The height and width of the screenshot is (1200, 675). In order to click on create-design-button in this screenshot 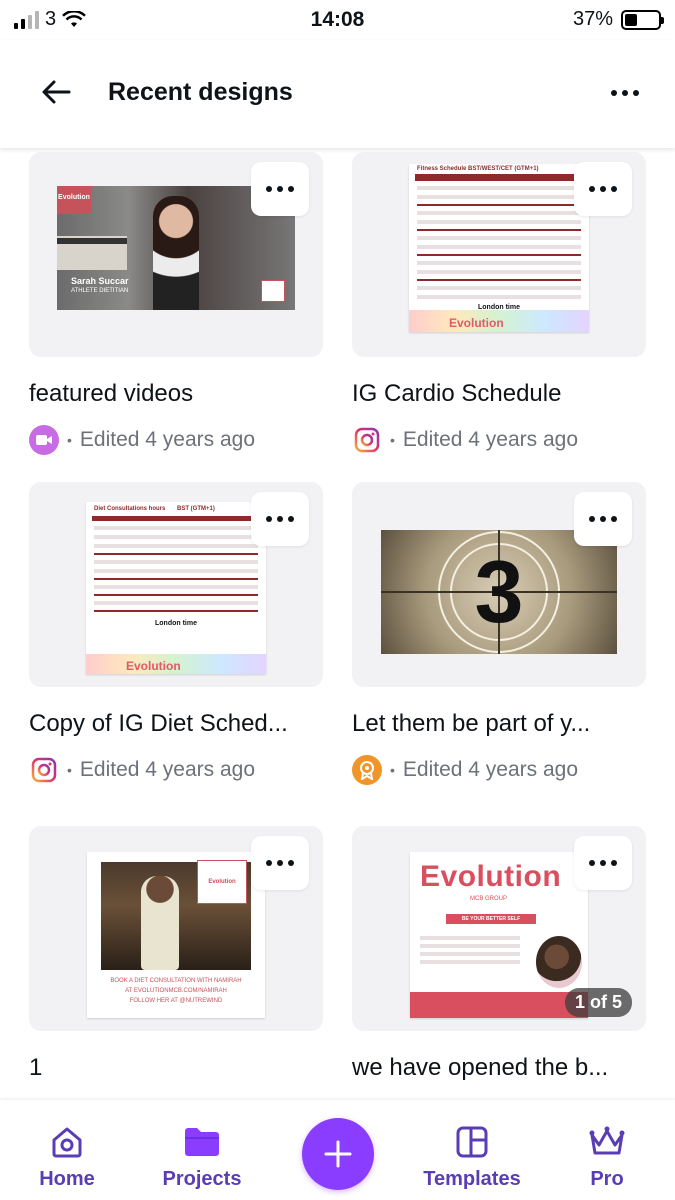, I will do `click(338, 1154)`.